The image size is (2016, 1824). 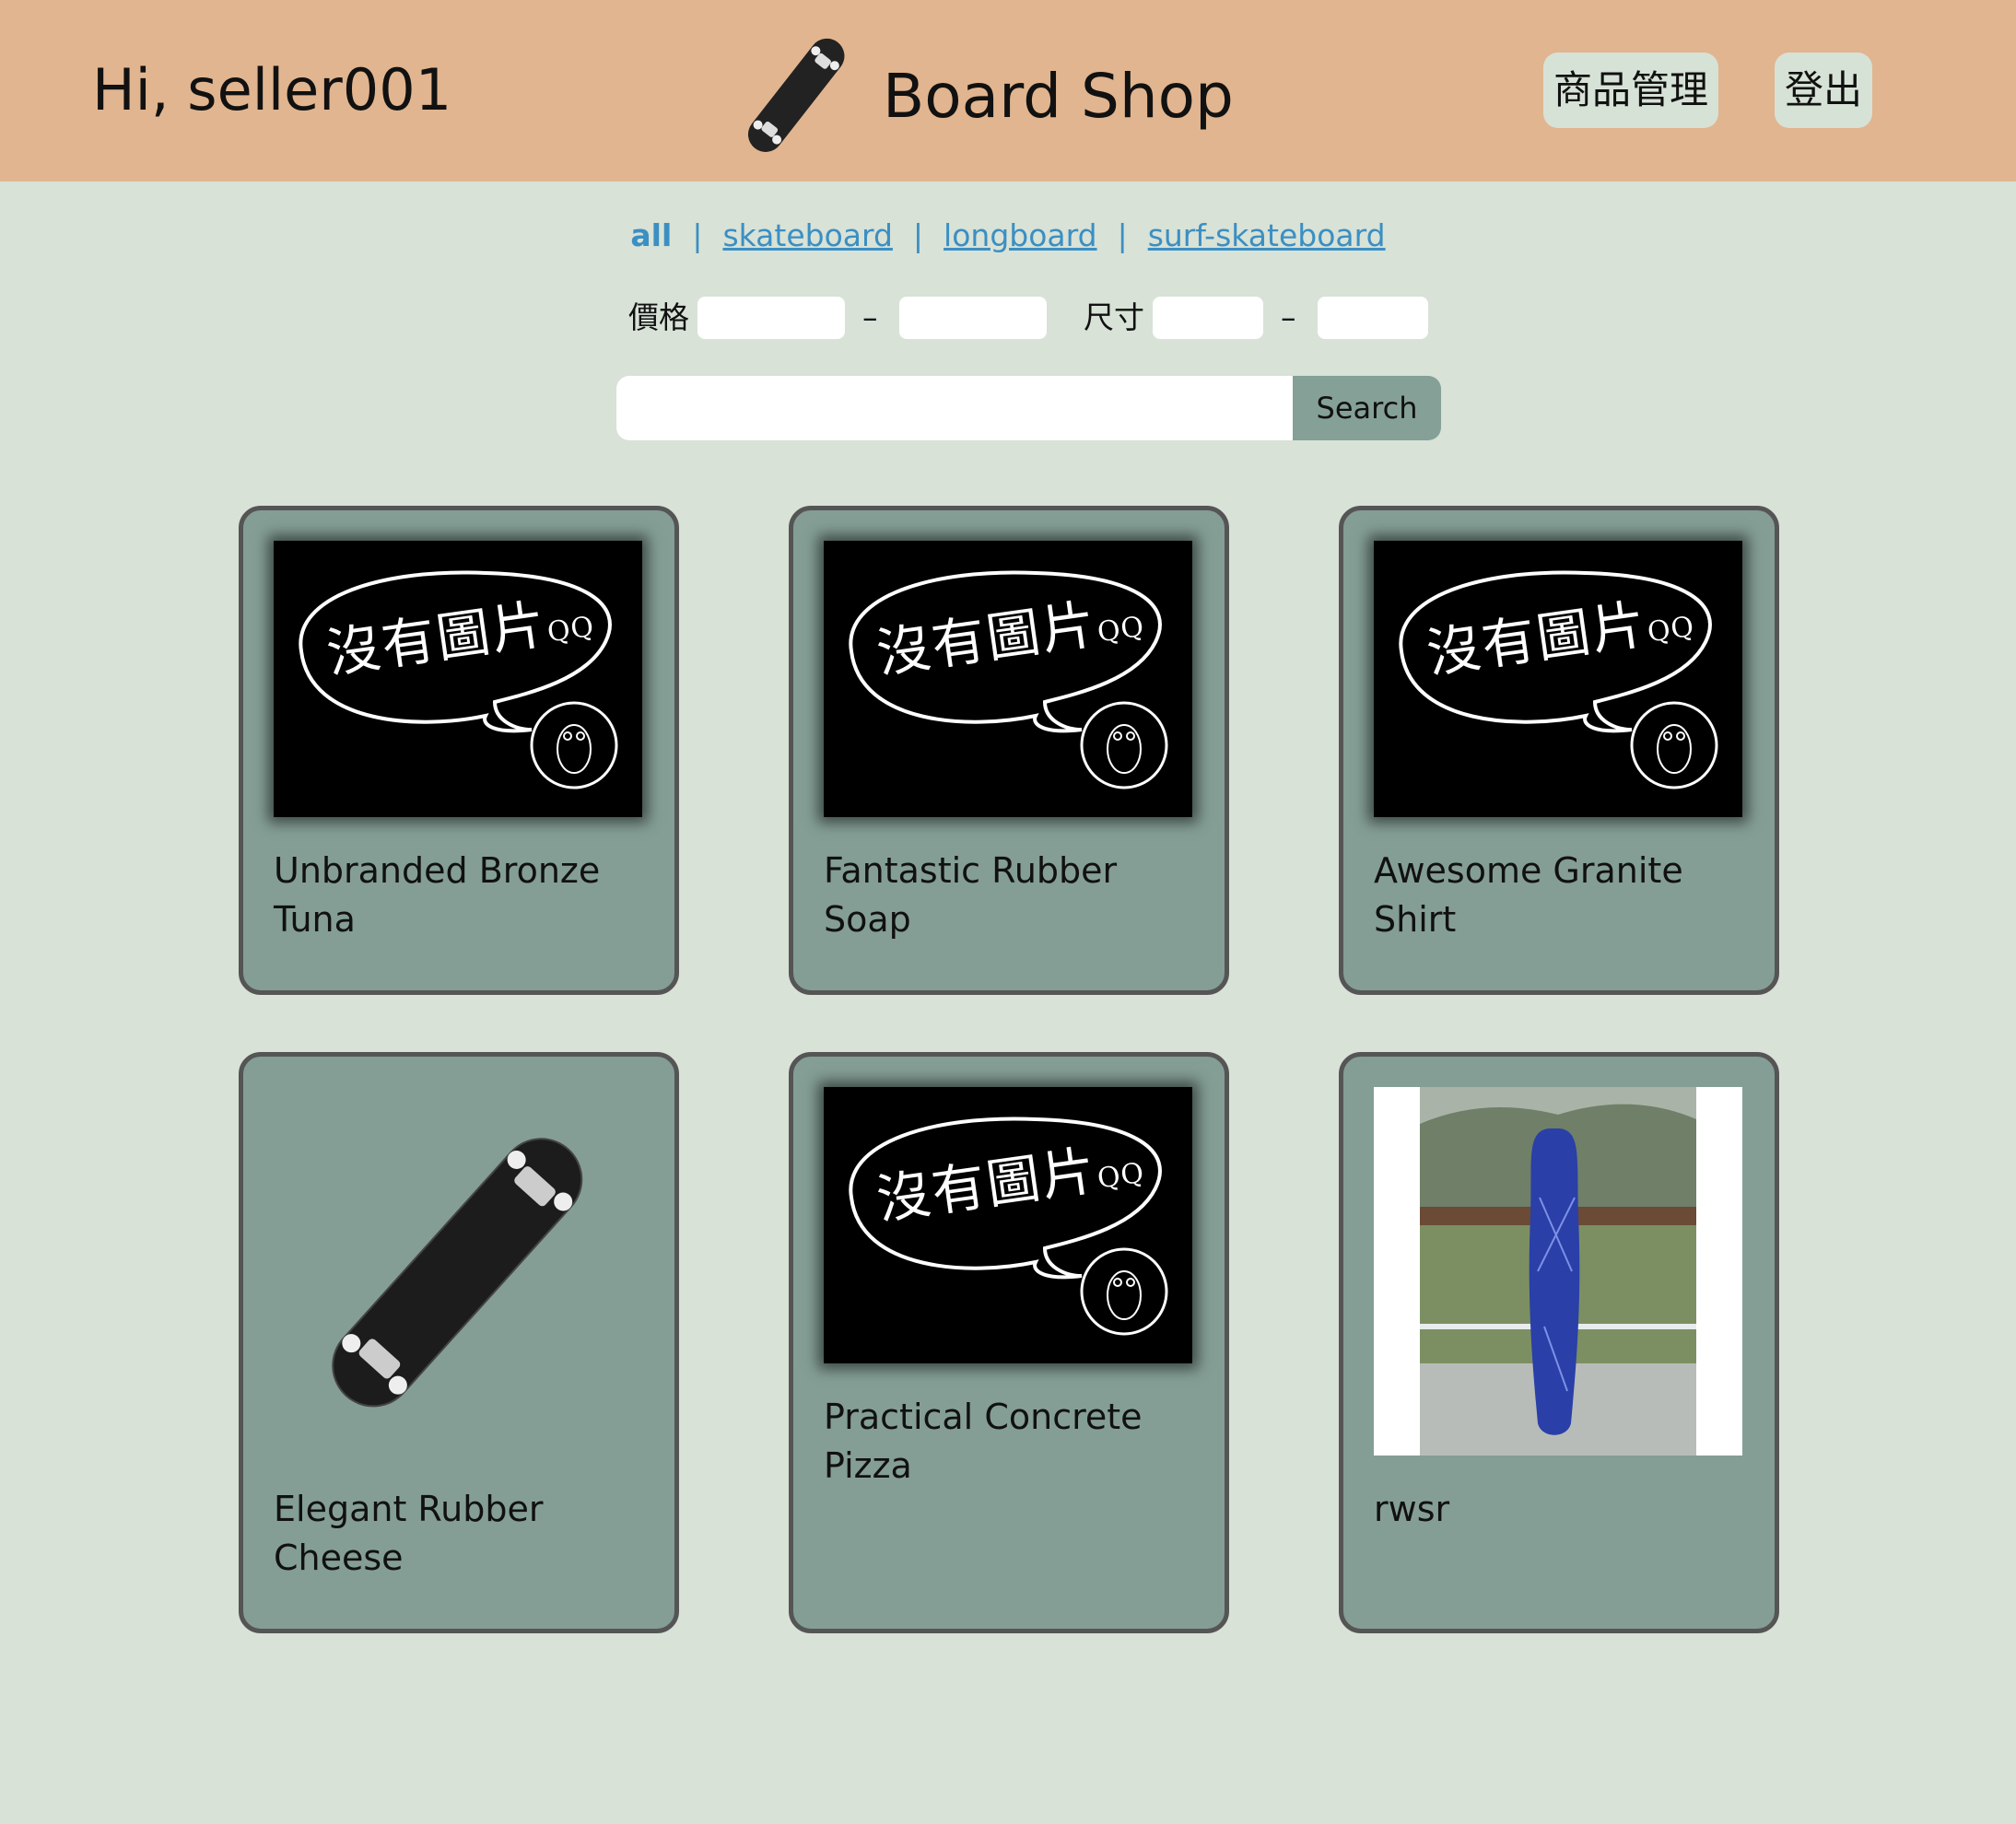 What do you see at coordinates (272, 89) in the screenshot?
I see `user-greeting: Hi, seller001` at bounding box center [272, 89].